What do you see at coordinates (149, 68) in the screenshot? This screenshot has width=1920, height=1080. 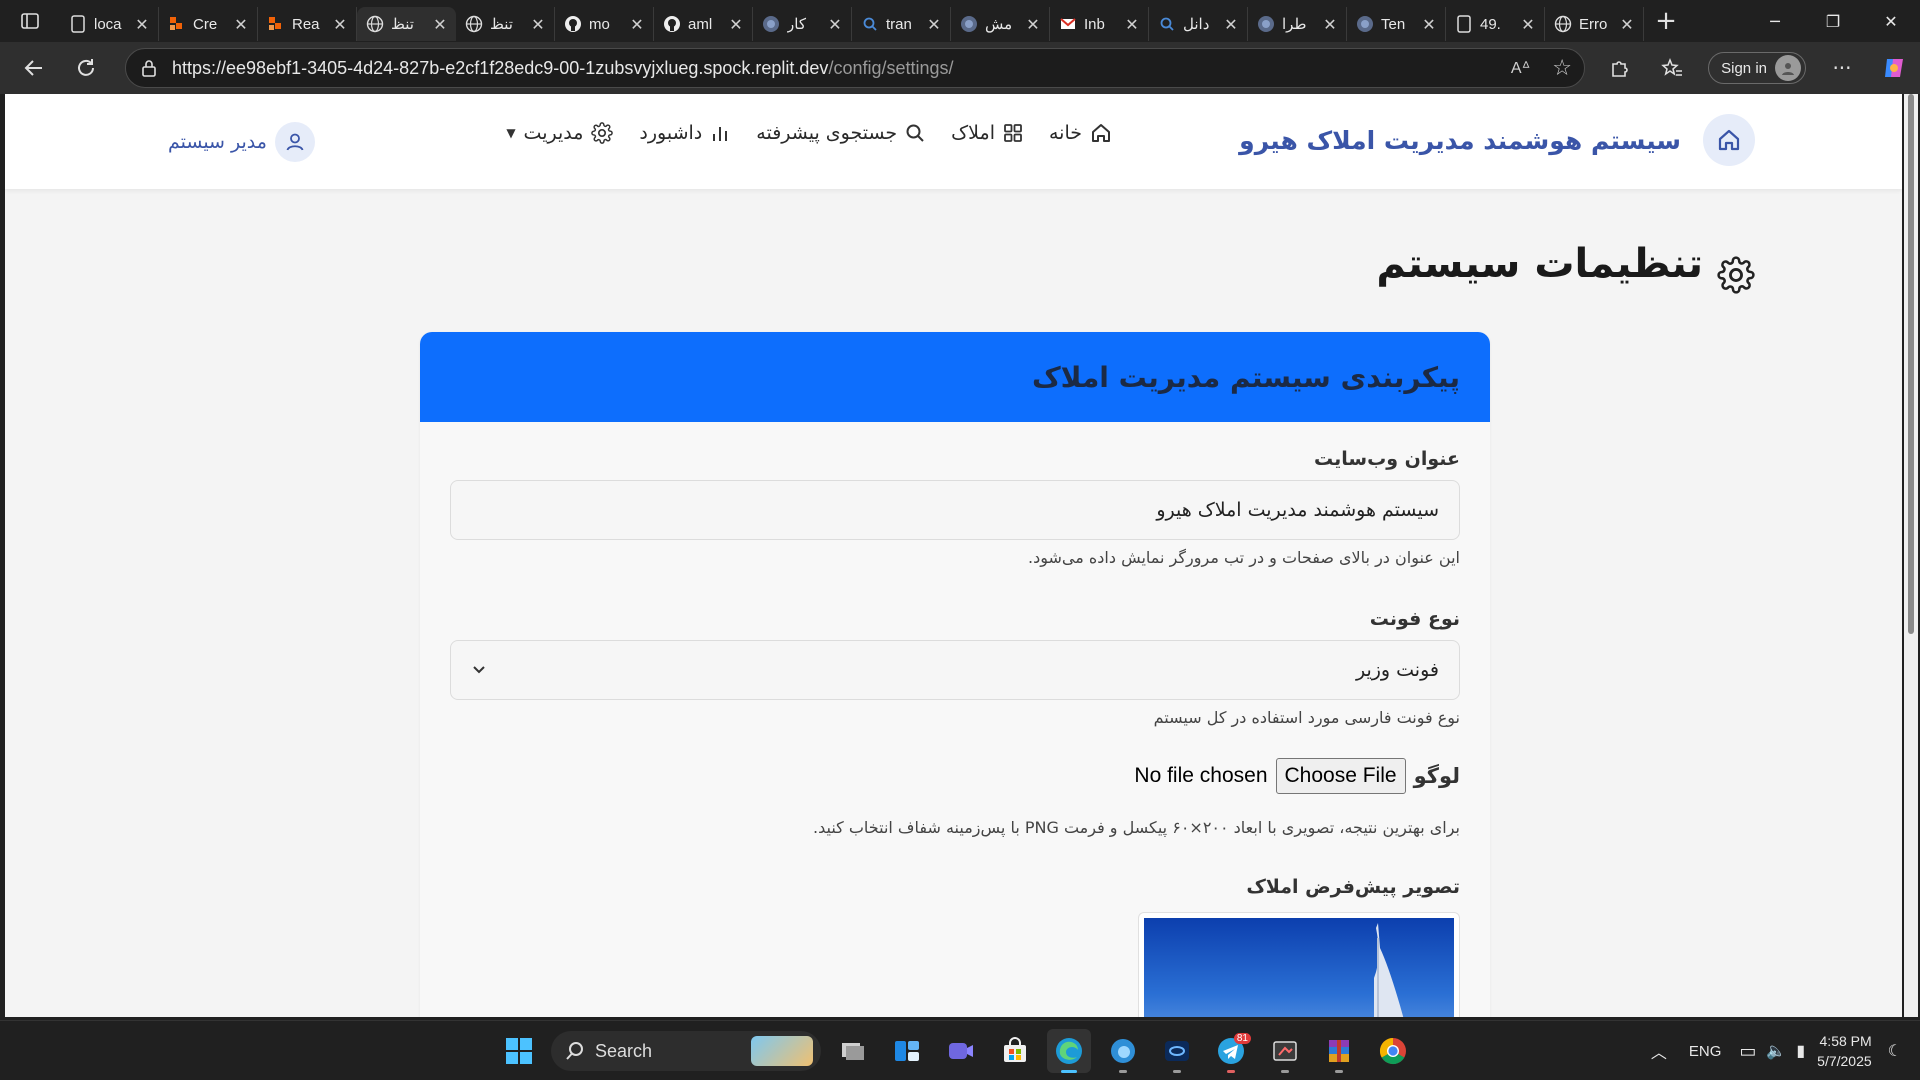 I see `lock-icon` at bounding box center [149, 68].